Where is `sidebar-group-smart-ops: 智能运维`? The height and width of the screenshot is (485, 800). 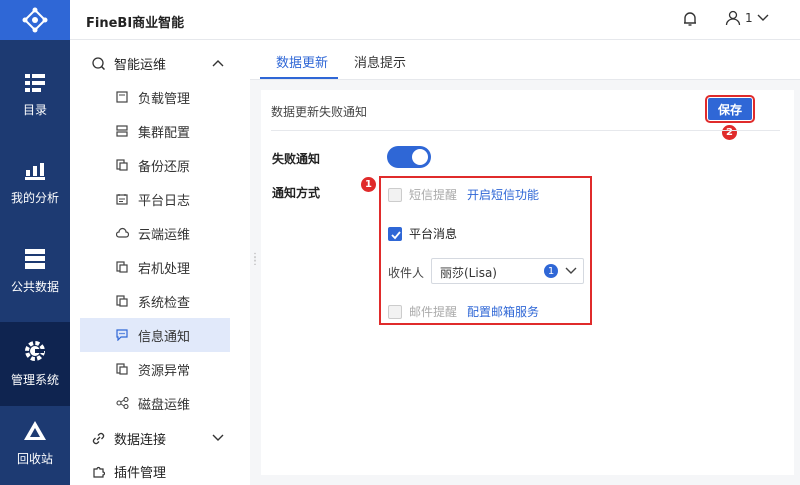 sidebar-group-smart-ops: 智能运维 is located at coordinates (160, 63).